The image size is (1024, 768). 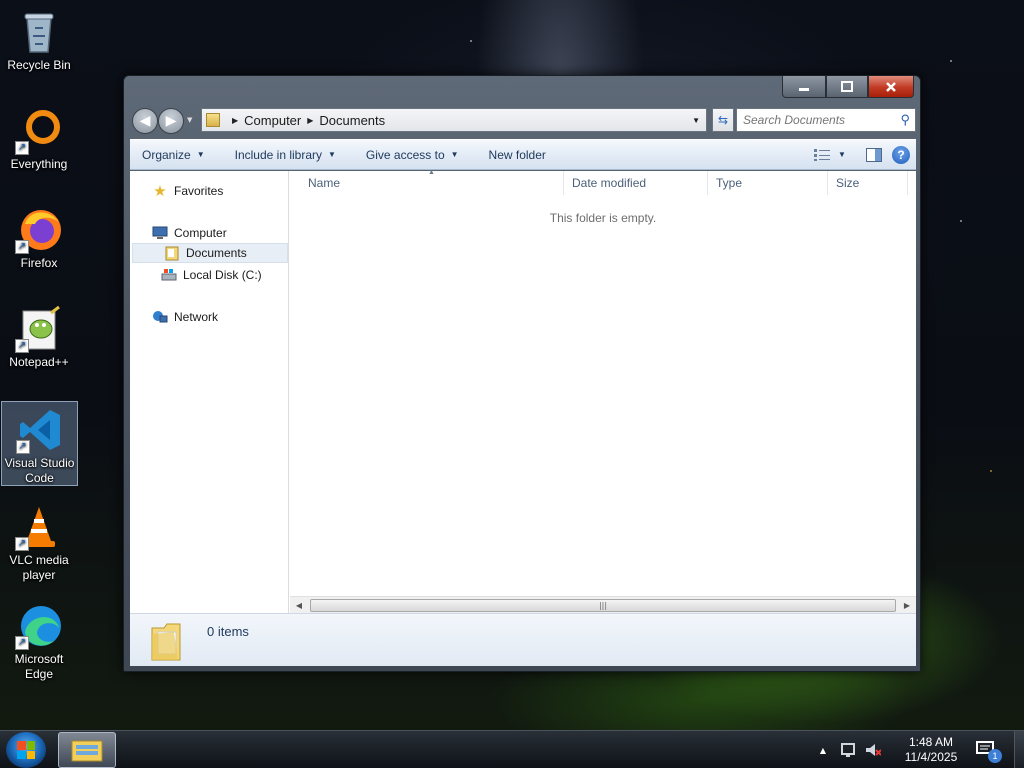 I want to click on refresh-button: ⇆, so click(x=723, y=120).